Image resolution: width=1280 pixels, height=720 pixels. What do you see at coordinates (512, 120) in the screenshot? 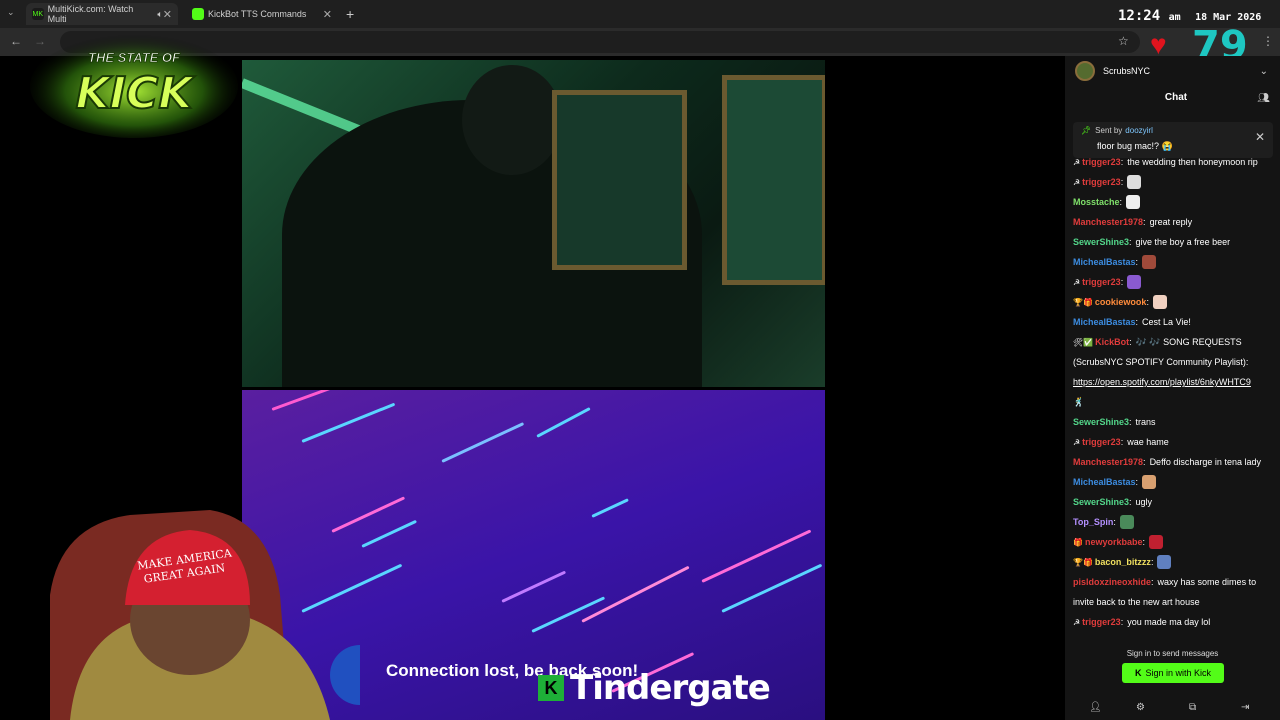
I see `head-silhouette` at bounding box center [512, 120].